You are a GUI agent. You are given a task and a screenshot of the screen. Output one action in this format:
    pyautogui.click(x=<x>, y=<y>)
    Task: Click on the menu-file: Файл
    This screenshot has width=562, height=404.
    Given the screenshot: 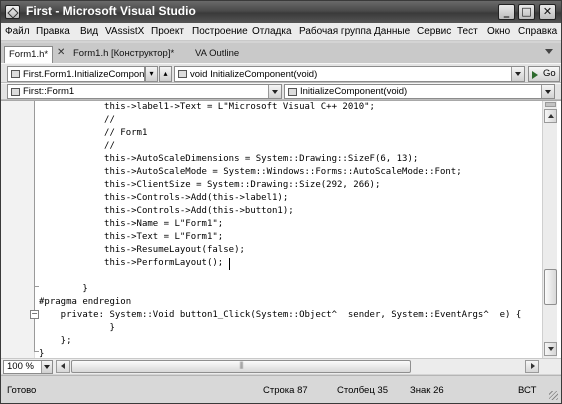 What is the action you would take?
    pyautogui.click(x=17, y=31)
    